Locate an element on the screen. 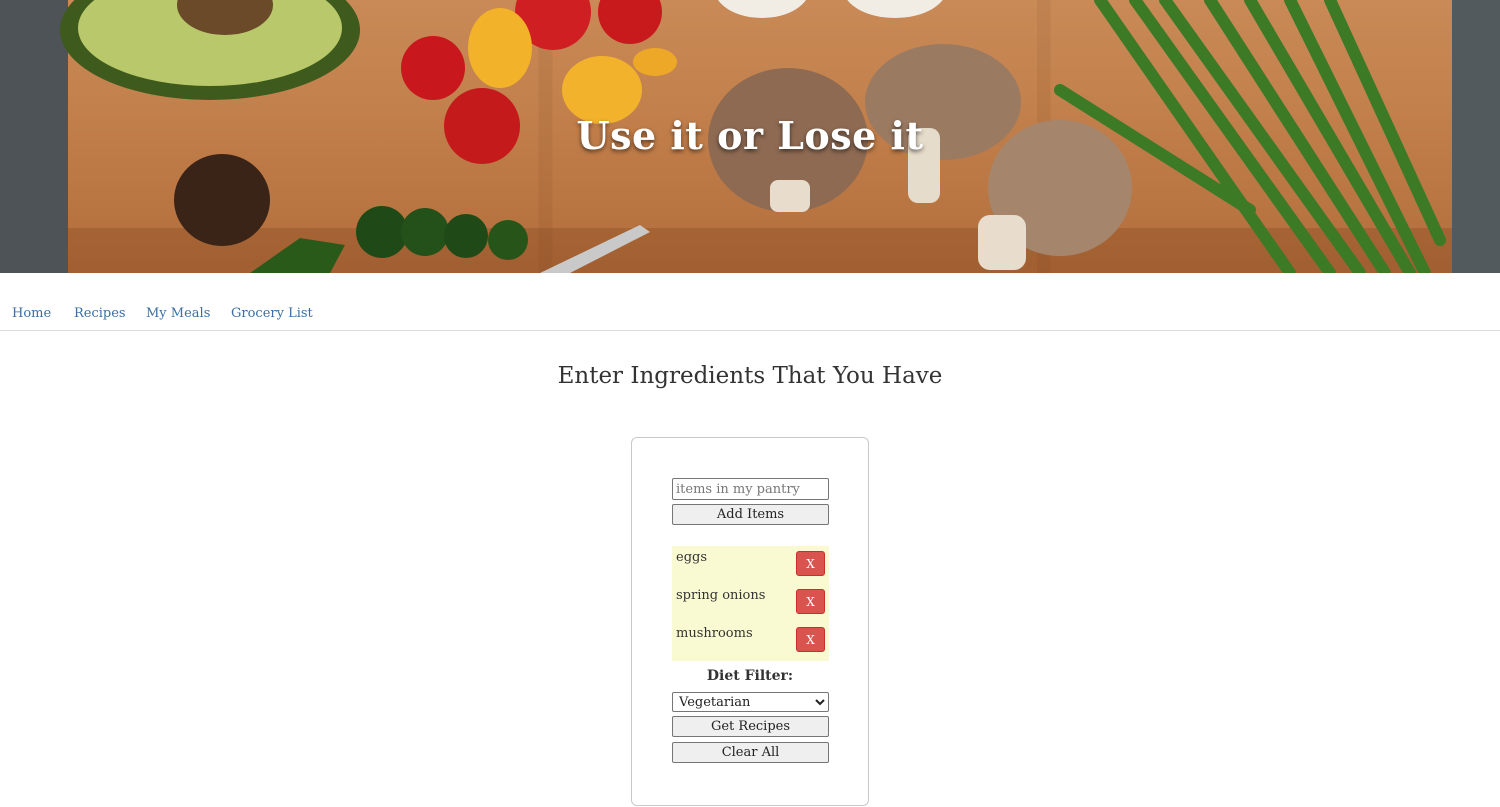  nav-link-home: Home is located at coordinates (31, 313).